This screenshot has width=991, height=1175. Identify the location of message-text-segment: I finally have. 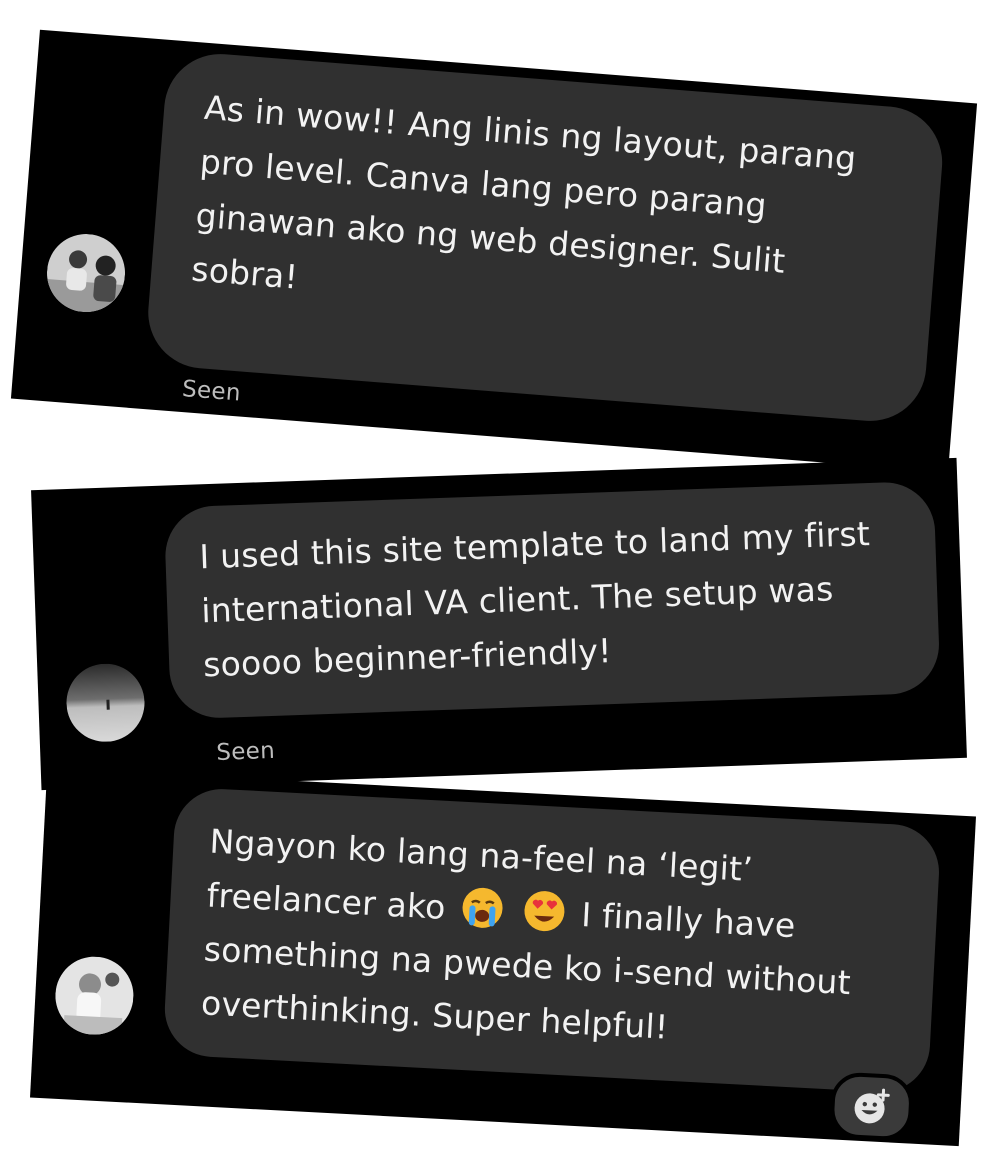
(688, 920).